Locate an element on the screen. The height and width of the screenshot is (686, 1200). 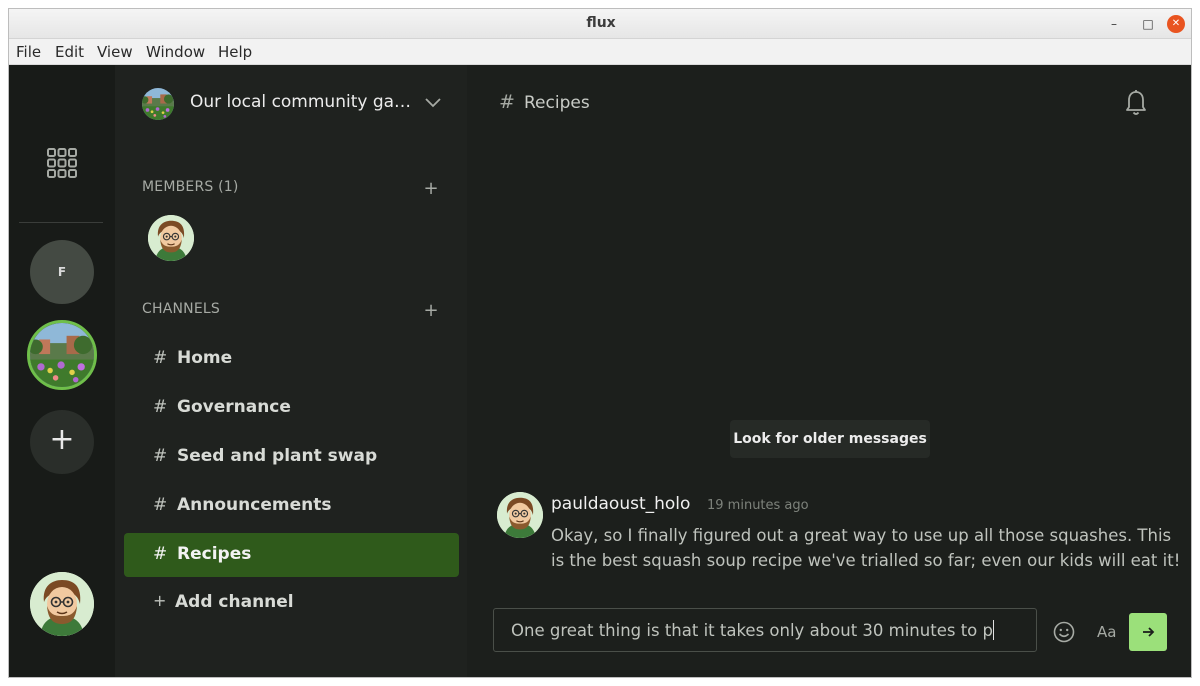
rail-divider is located at coordinates (61, 222).